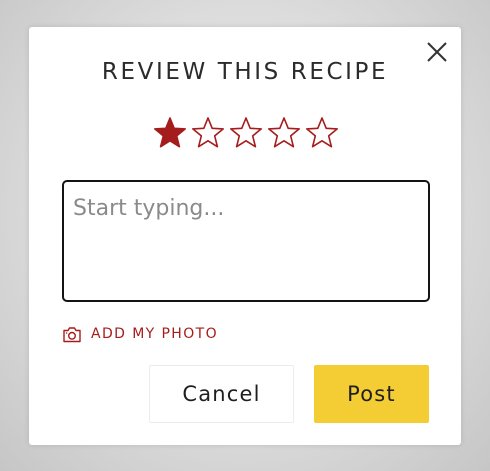  I want to click on cancel-button: Cancel, so click(221, 394).